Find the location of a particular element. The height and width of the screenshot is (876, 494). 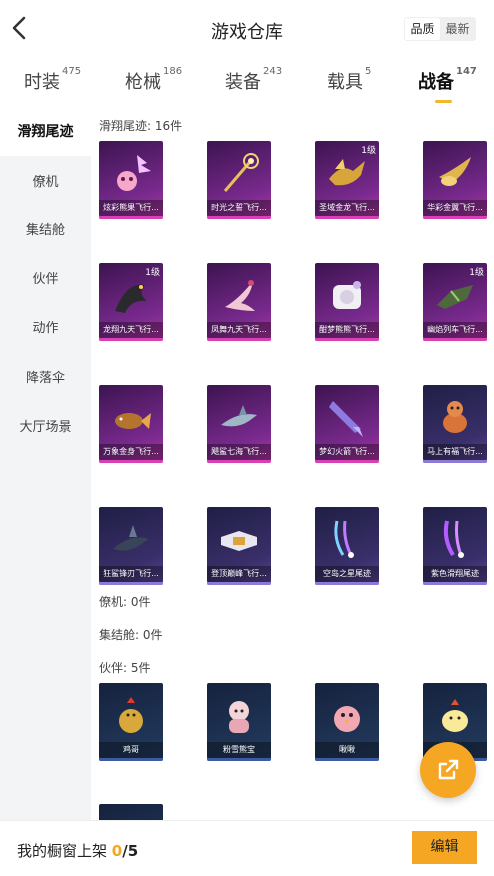

section-title-glide: 滑翔尾迹: 16件 is located at coordinates (141, 126).